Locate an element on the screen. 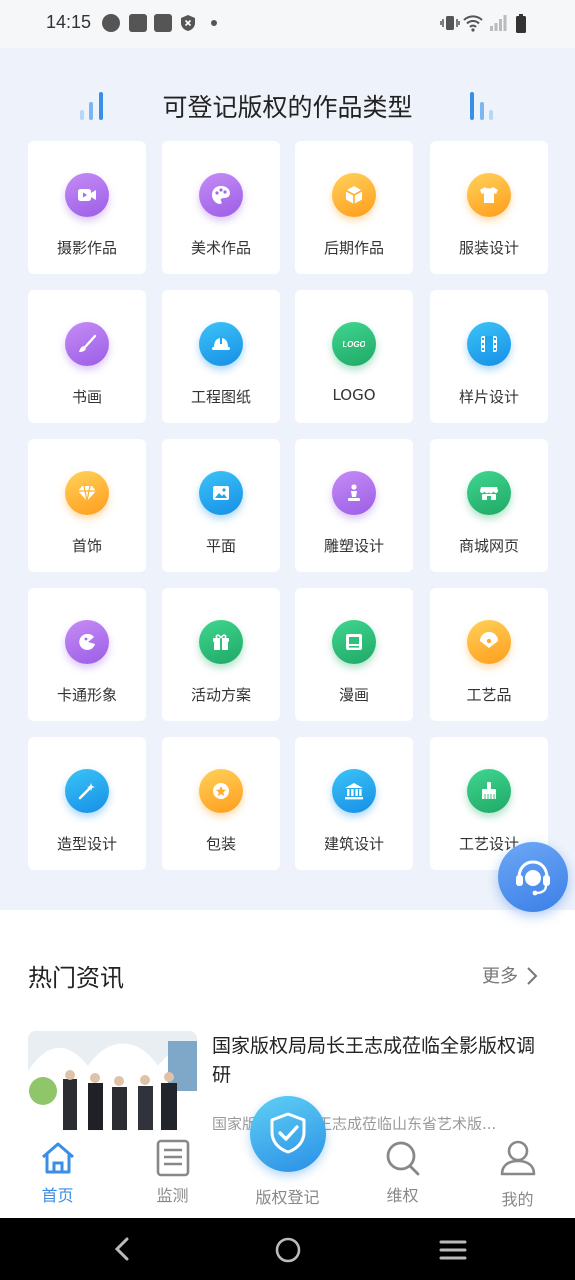 The image size is (575, 1280). work-type-packaging: 包装 is located at coordinates (221, 803).